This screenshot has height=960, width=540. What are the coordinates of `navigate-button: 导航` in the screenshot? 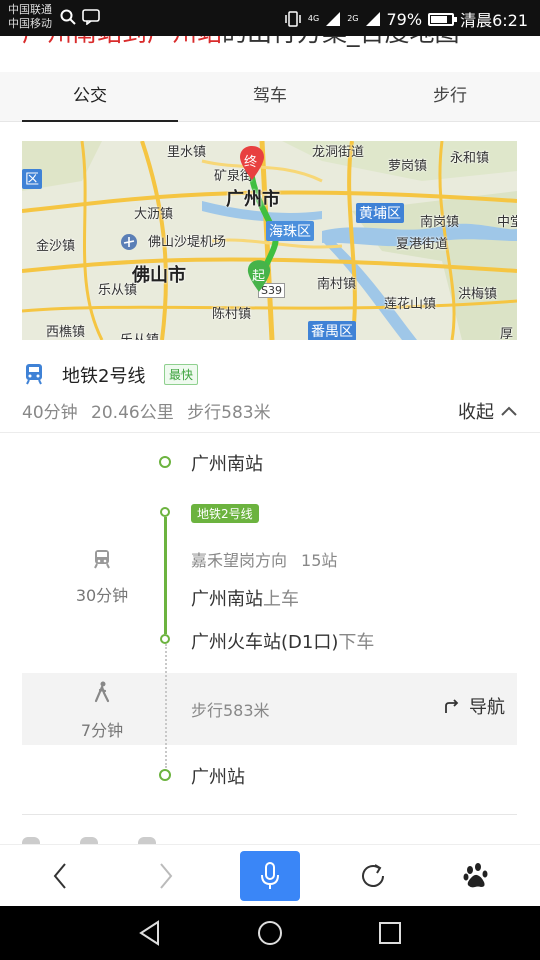 It's located at (474, 706).